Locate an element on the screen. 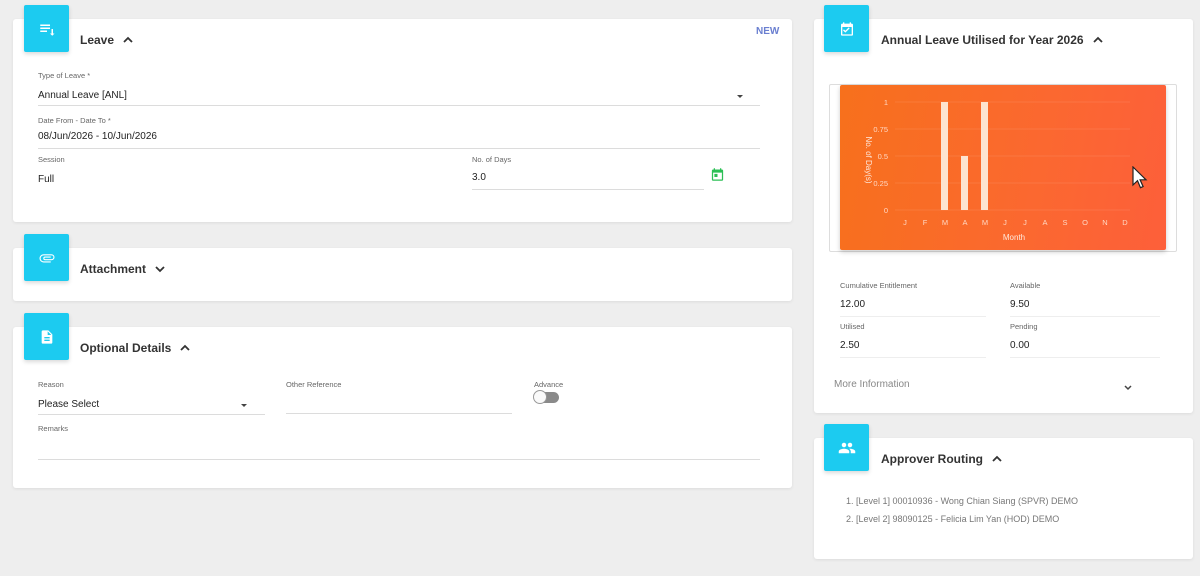 This screenshot has width=1200, height=576. annual-leave-utilised-card-icon is located at coordinates (846, 28).